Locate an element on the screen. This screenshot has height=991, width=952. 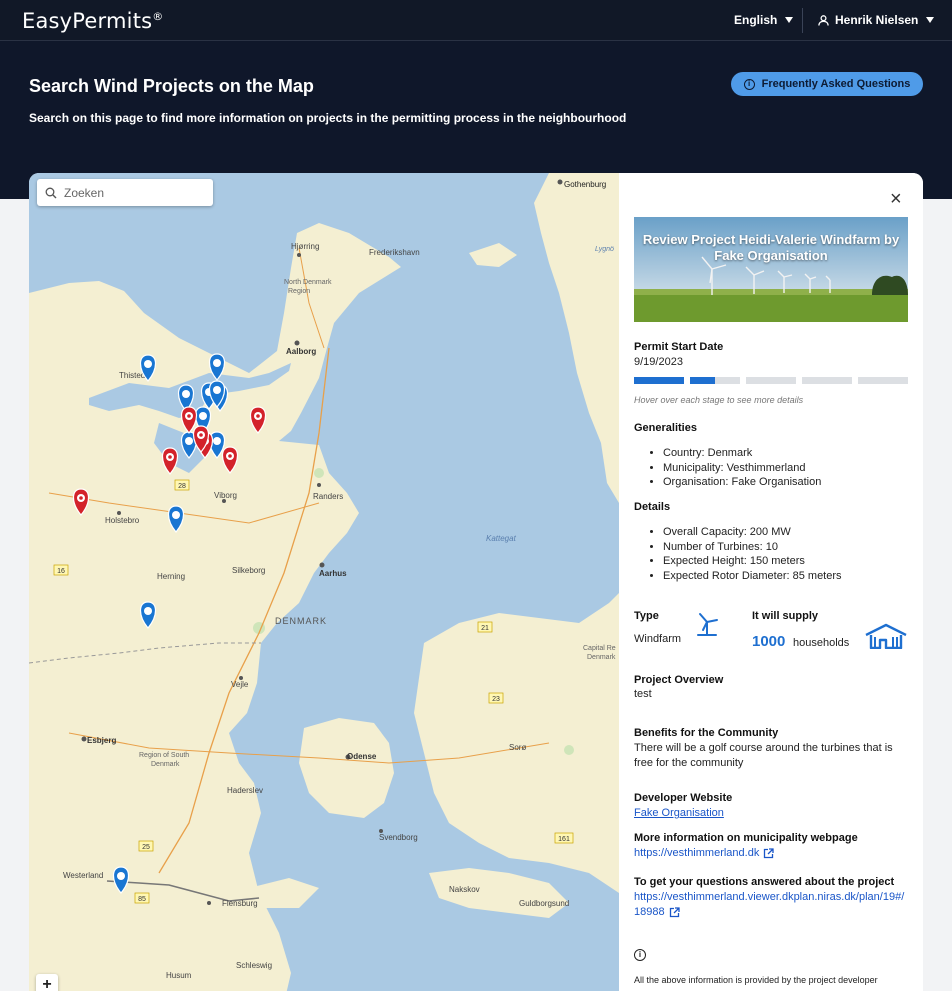
list-item: Overall Capacity: 200 MW is located at coordinates (752, 532).